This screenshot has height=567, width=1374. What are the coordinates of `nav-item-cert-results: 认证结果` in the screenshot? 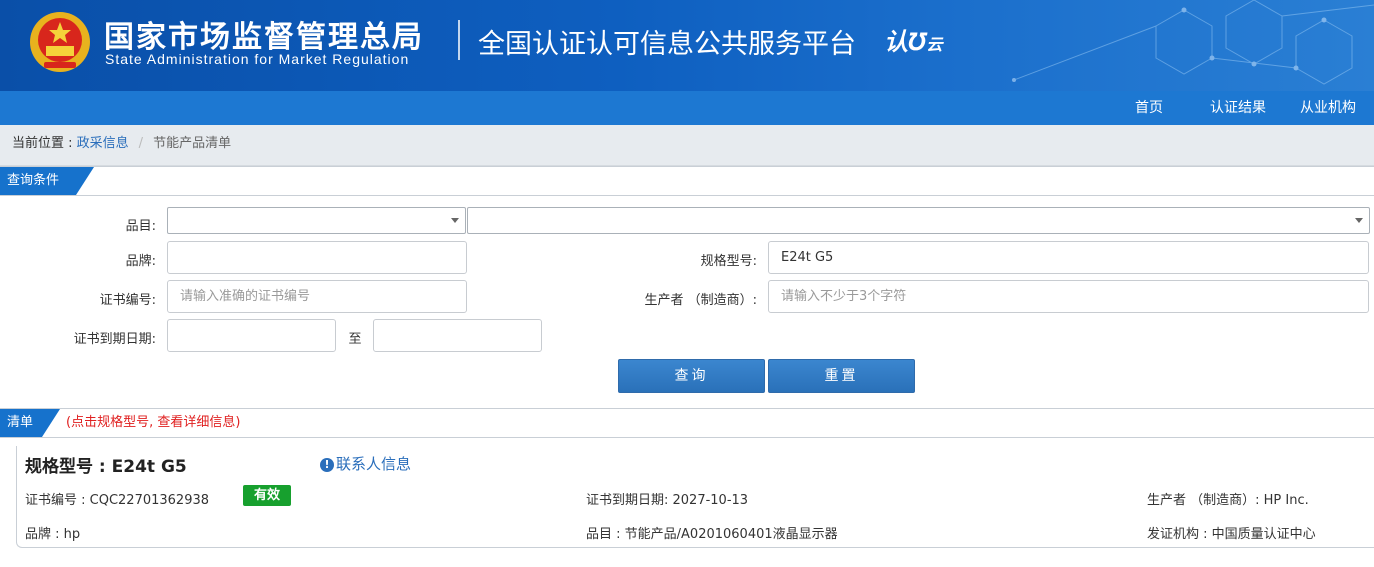 It's located at (1238, 108).